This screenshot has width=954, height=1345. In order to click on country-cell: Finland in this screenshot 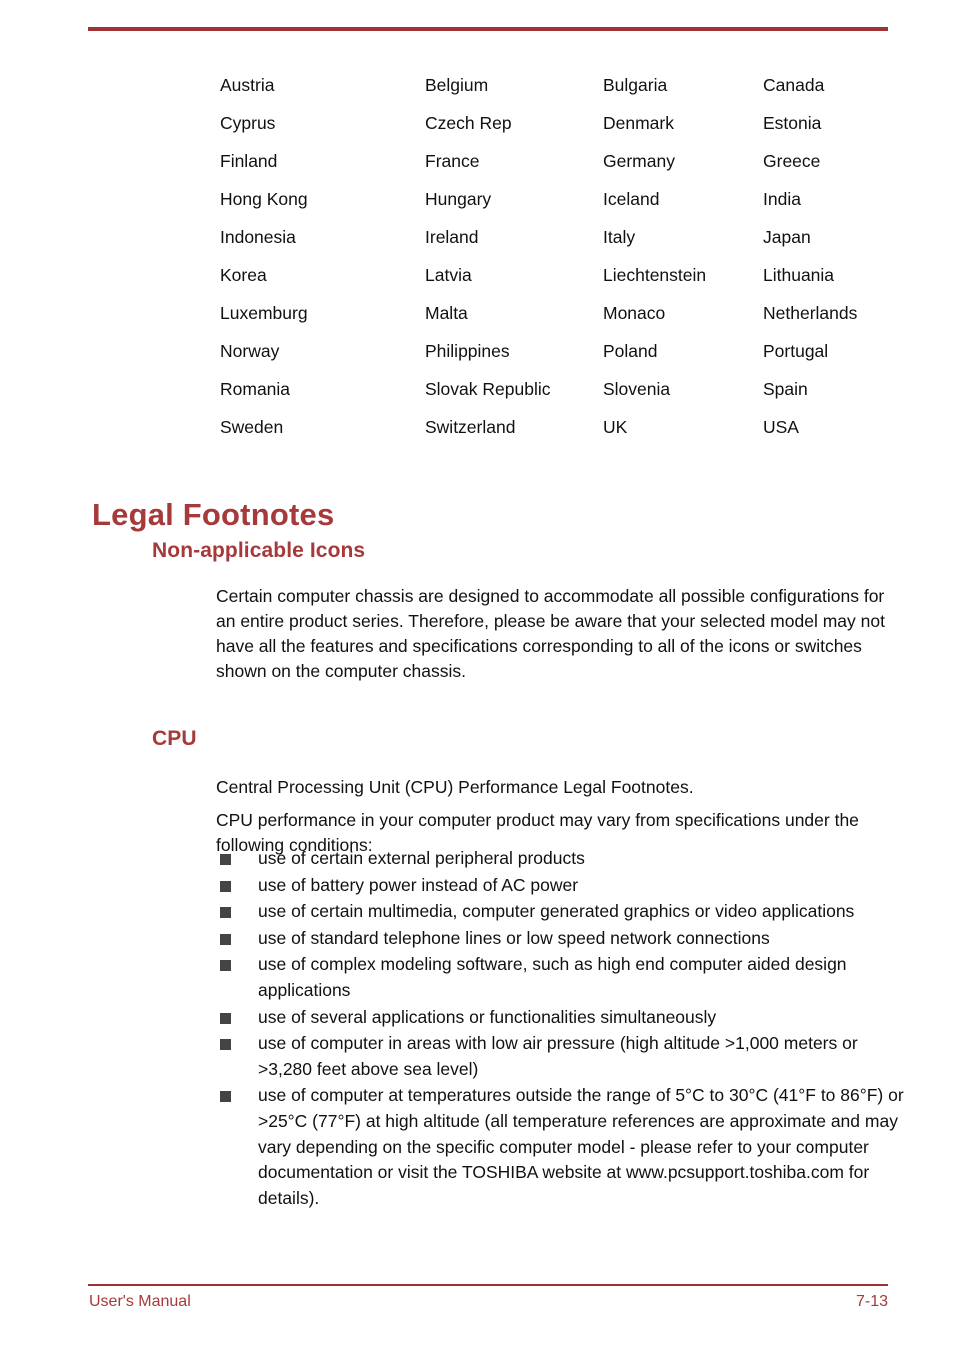, I will do `click(249, 161)`.